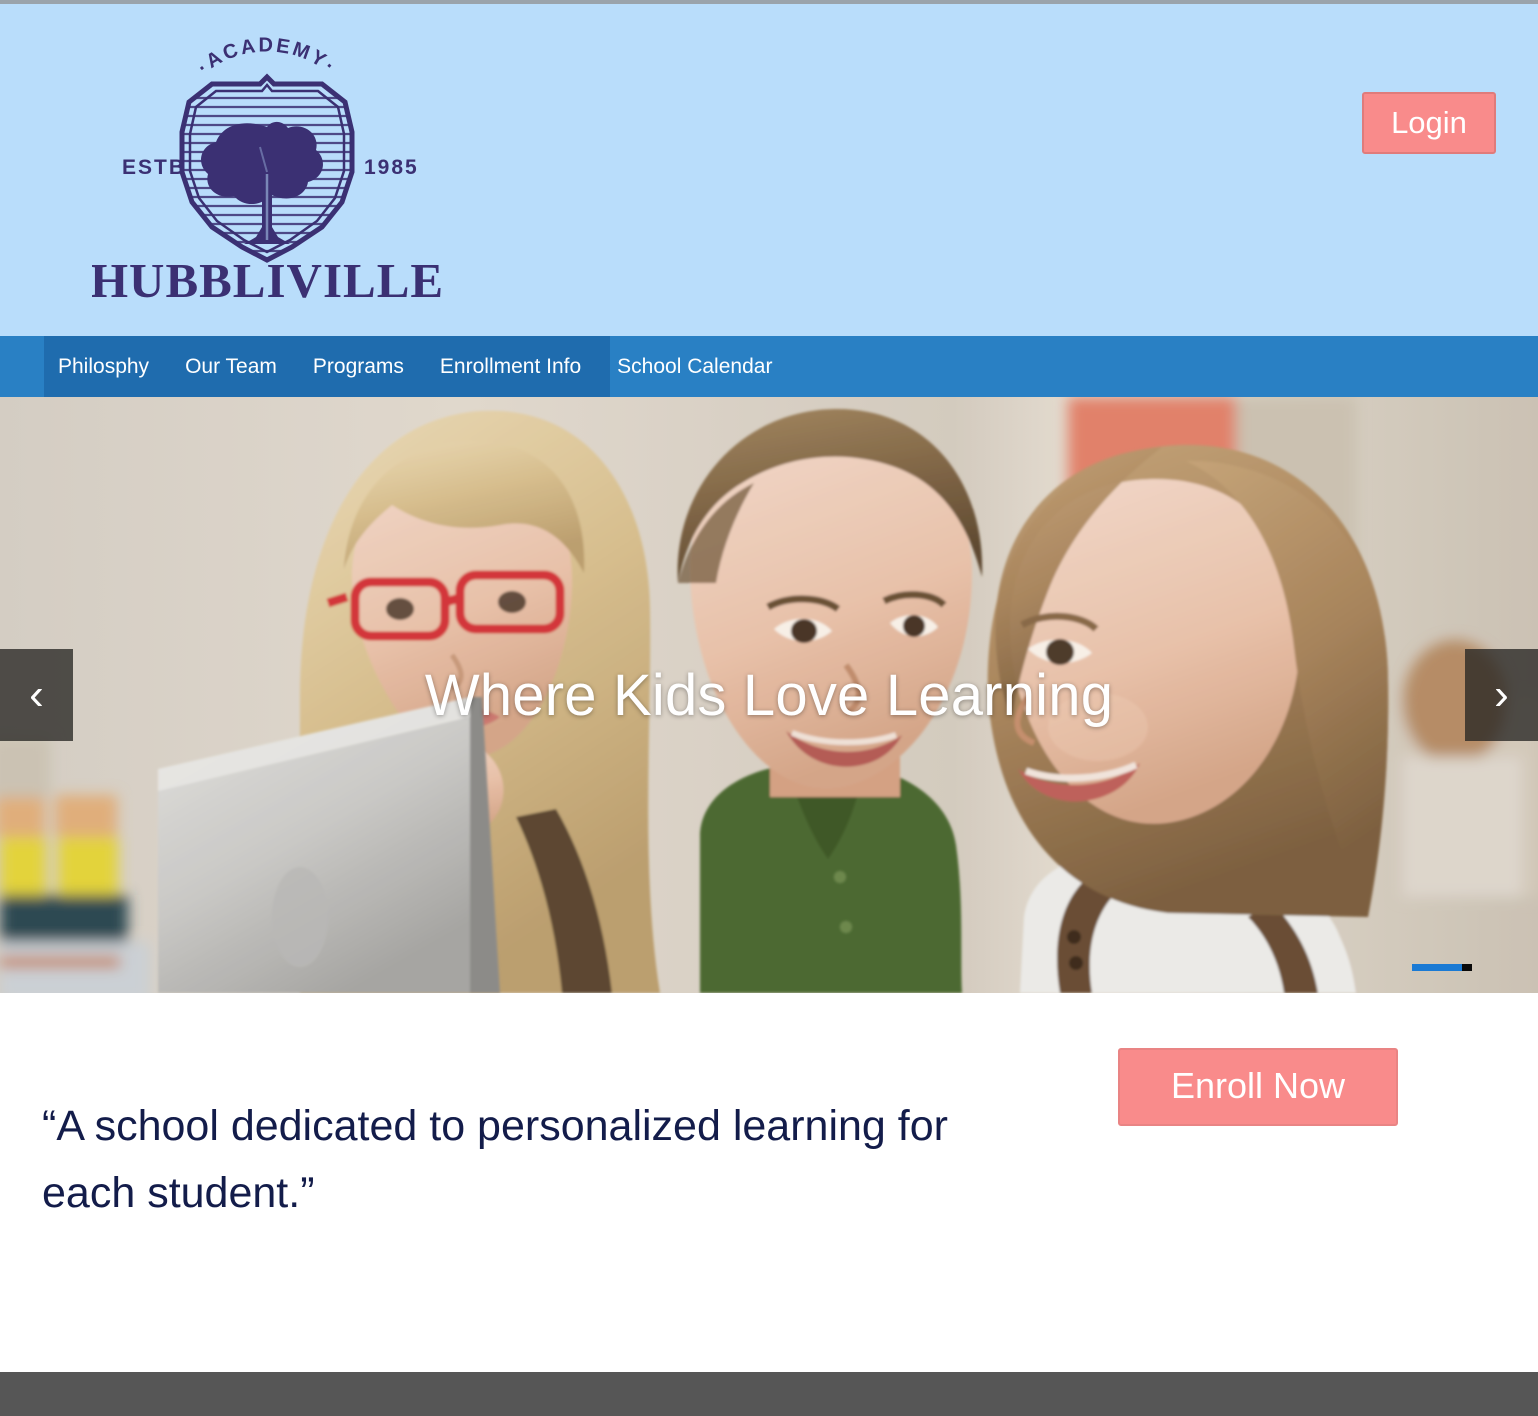 This screenshot has width=1538, height=1416. What do you see at coordinates (694, 366) in the screenshot?
I see `nav-item-school-calendar: School Calendar` at bounding box center [694, 366].